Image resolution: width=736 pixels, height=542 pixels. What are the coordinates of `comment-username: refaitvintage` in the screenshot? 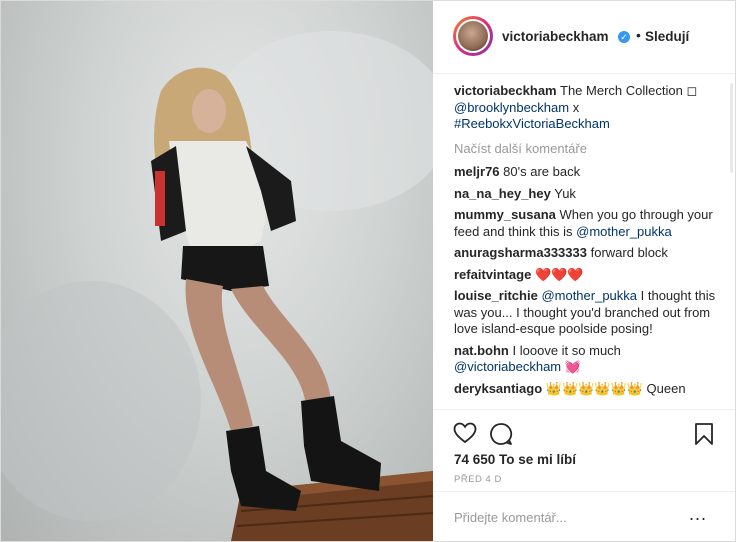 It's located at (492, 274).